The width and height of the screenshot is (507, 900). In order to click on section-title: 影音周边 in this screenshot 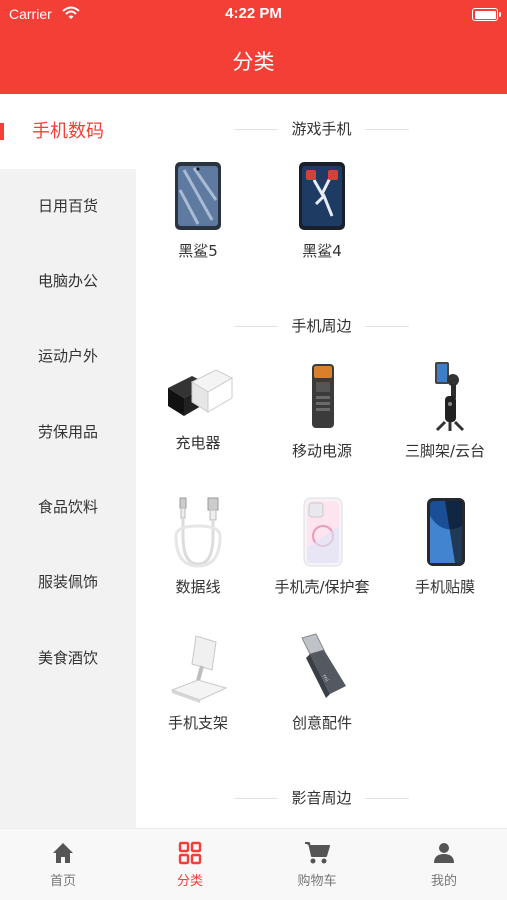, I will do `click(321, 798)`.